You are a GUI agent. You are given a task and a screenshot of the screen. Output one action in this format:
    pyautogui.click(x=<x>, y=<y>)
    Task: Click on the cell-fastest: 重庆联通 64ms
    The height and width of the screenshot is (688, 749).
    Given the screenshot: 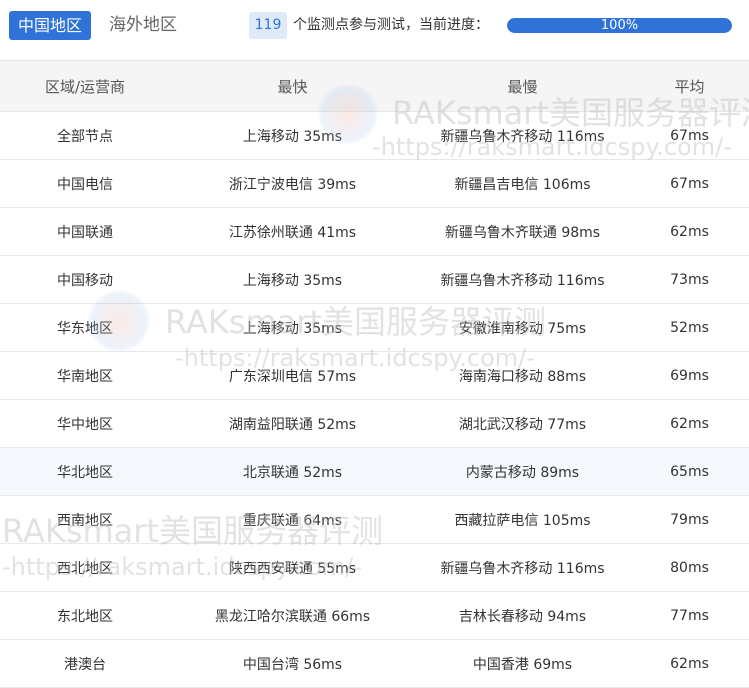 What is the action you would take?
    pyautogui.click(x=292, y=520)
    